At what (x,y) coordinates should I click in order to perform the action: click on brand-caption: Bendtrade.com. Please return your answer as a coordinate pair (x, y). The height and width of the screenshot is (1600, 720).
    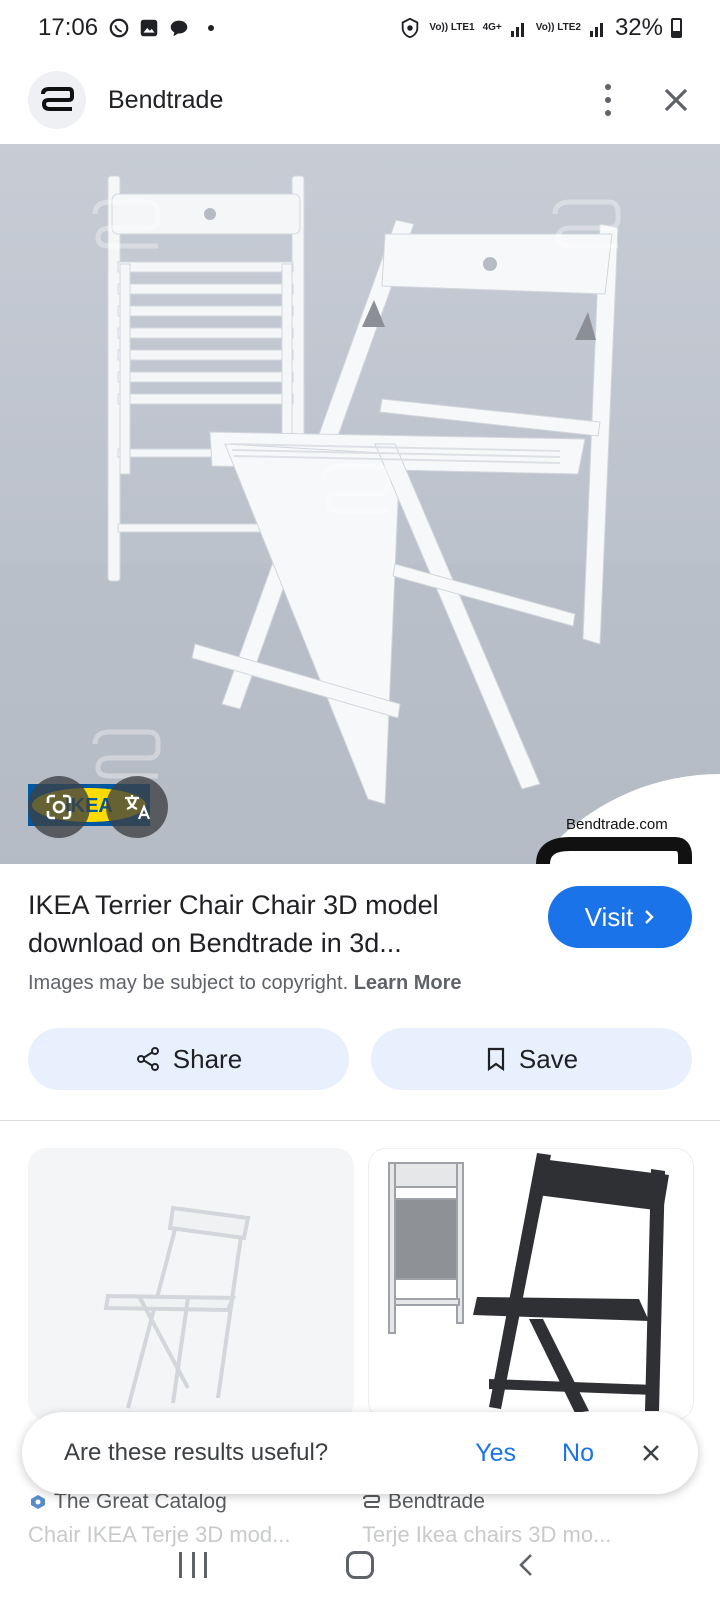
    Looking at the image, I should click on (617, 824).